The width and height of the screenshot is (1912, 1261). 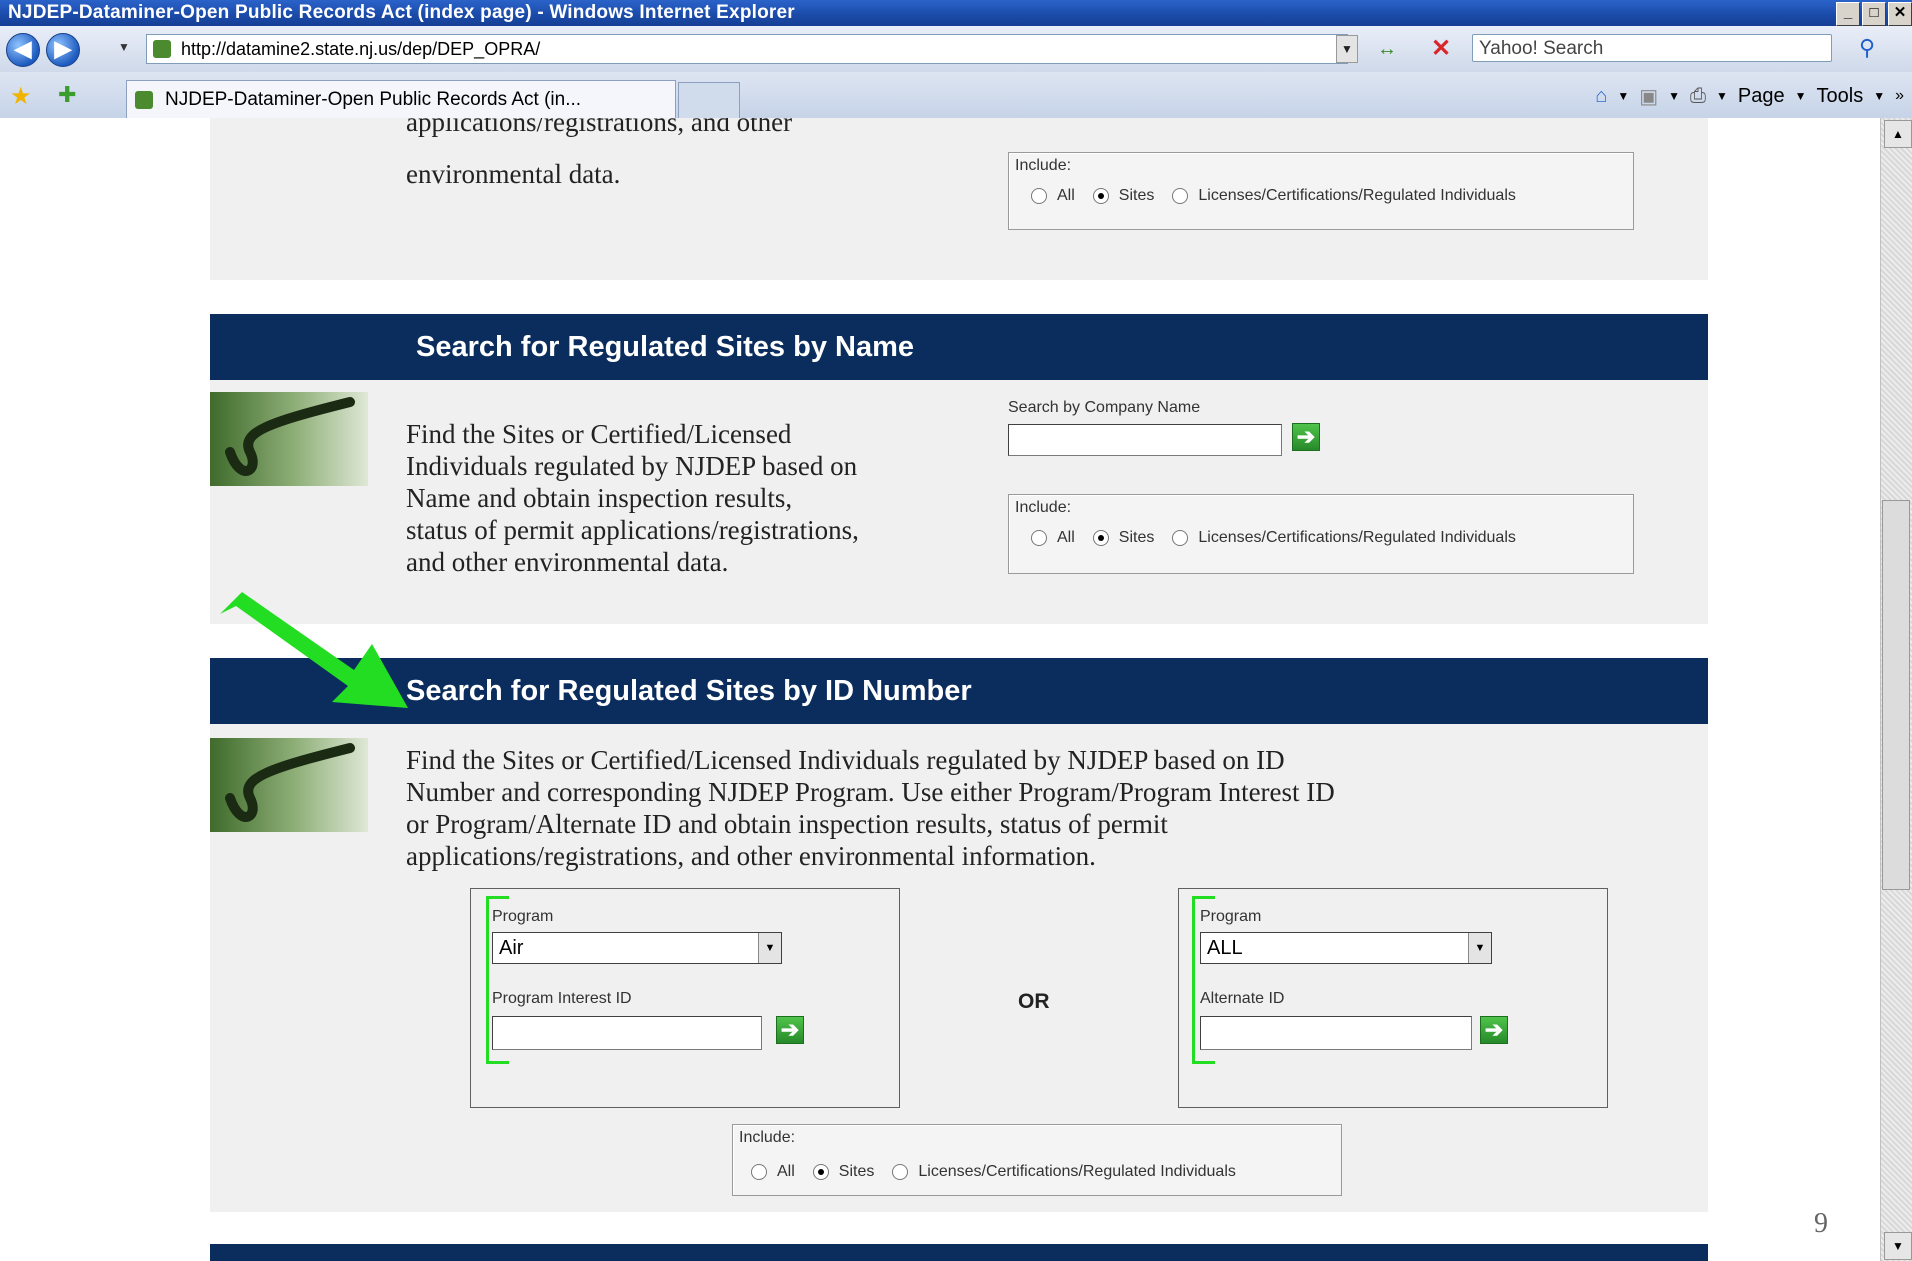 I want to click on refresh-icon: ↔, so click(x=1387, y=49).